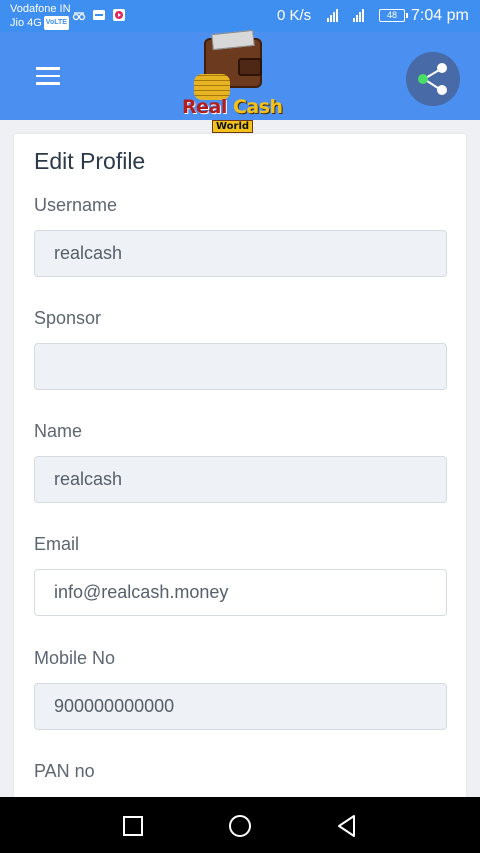  I want to click on battery-icon: 48, so click(393, 15).